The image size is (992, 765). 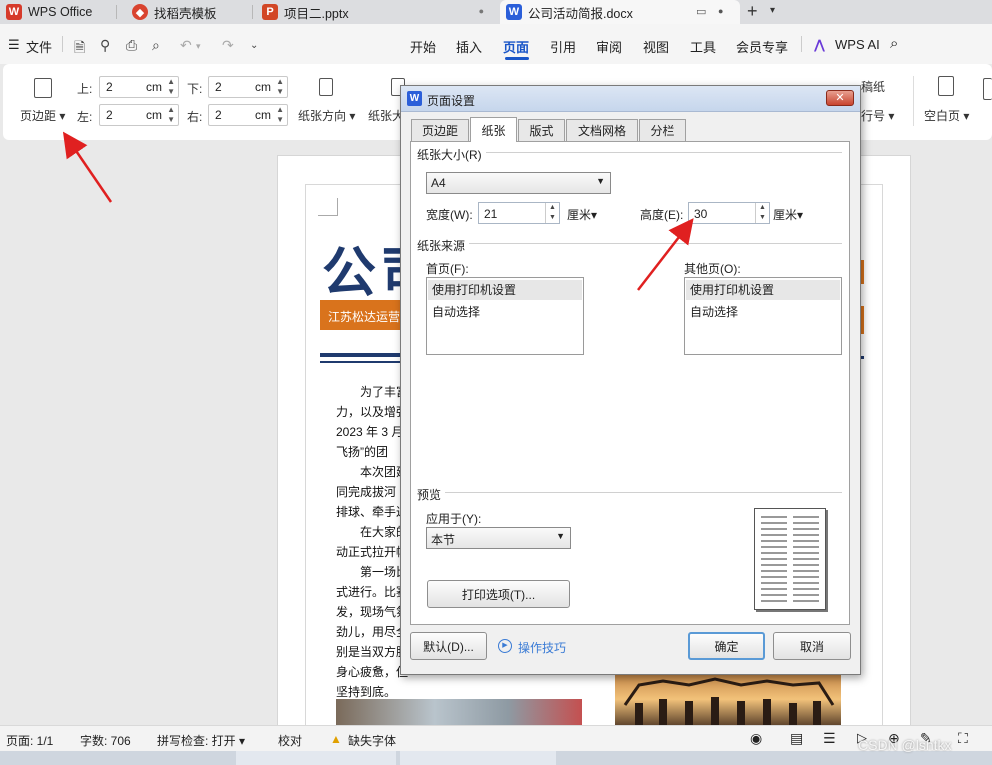 I want to click on os-taskbar: CSDN @lshtkx, so click(x=496, y=751).